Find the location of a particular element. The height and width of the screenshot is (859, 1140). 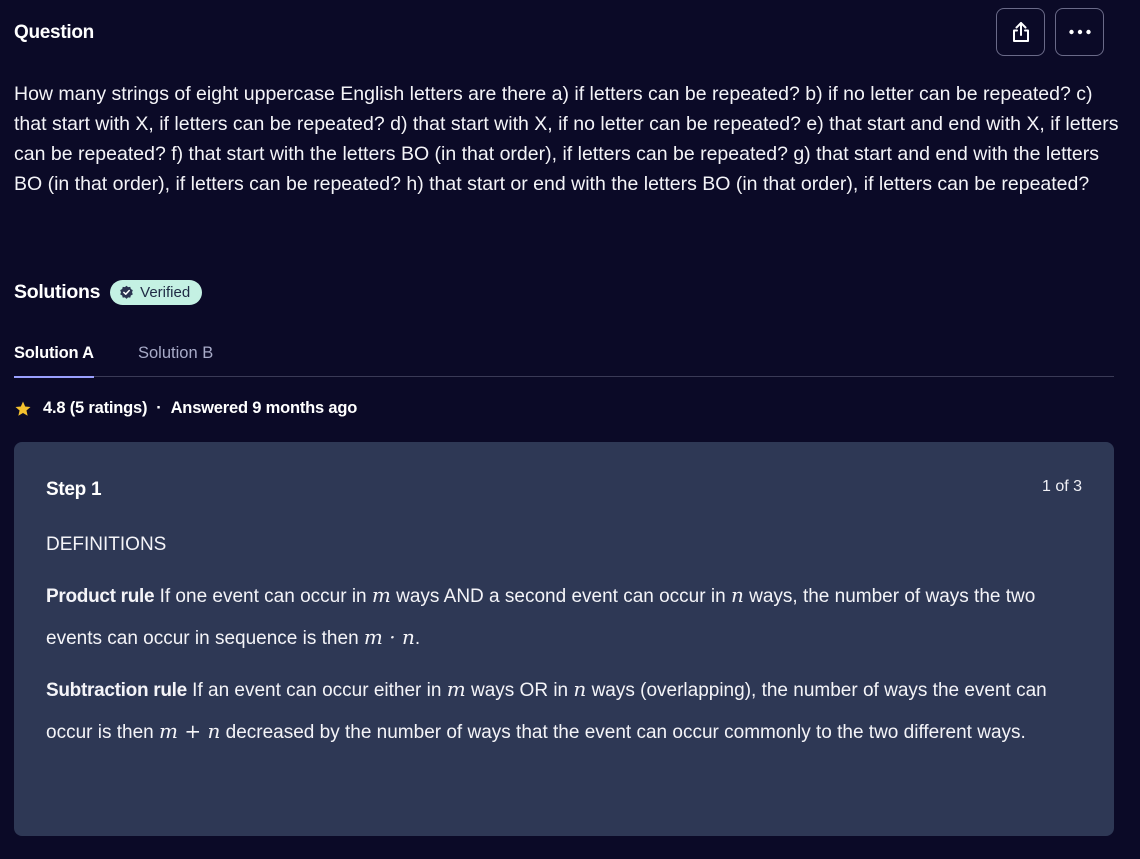

definitions-heading: DEFINITIONS is located at coordinates (106, 544).